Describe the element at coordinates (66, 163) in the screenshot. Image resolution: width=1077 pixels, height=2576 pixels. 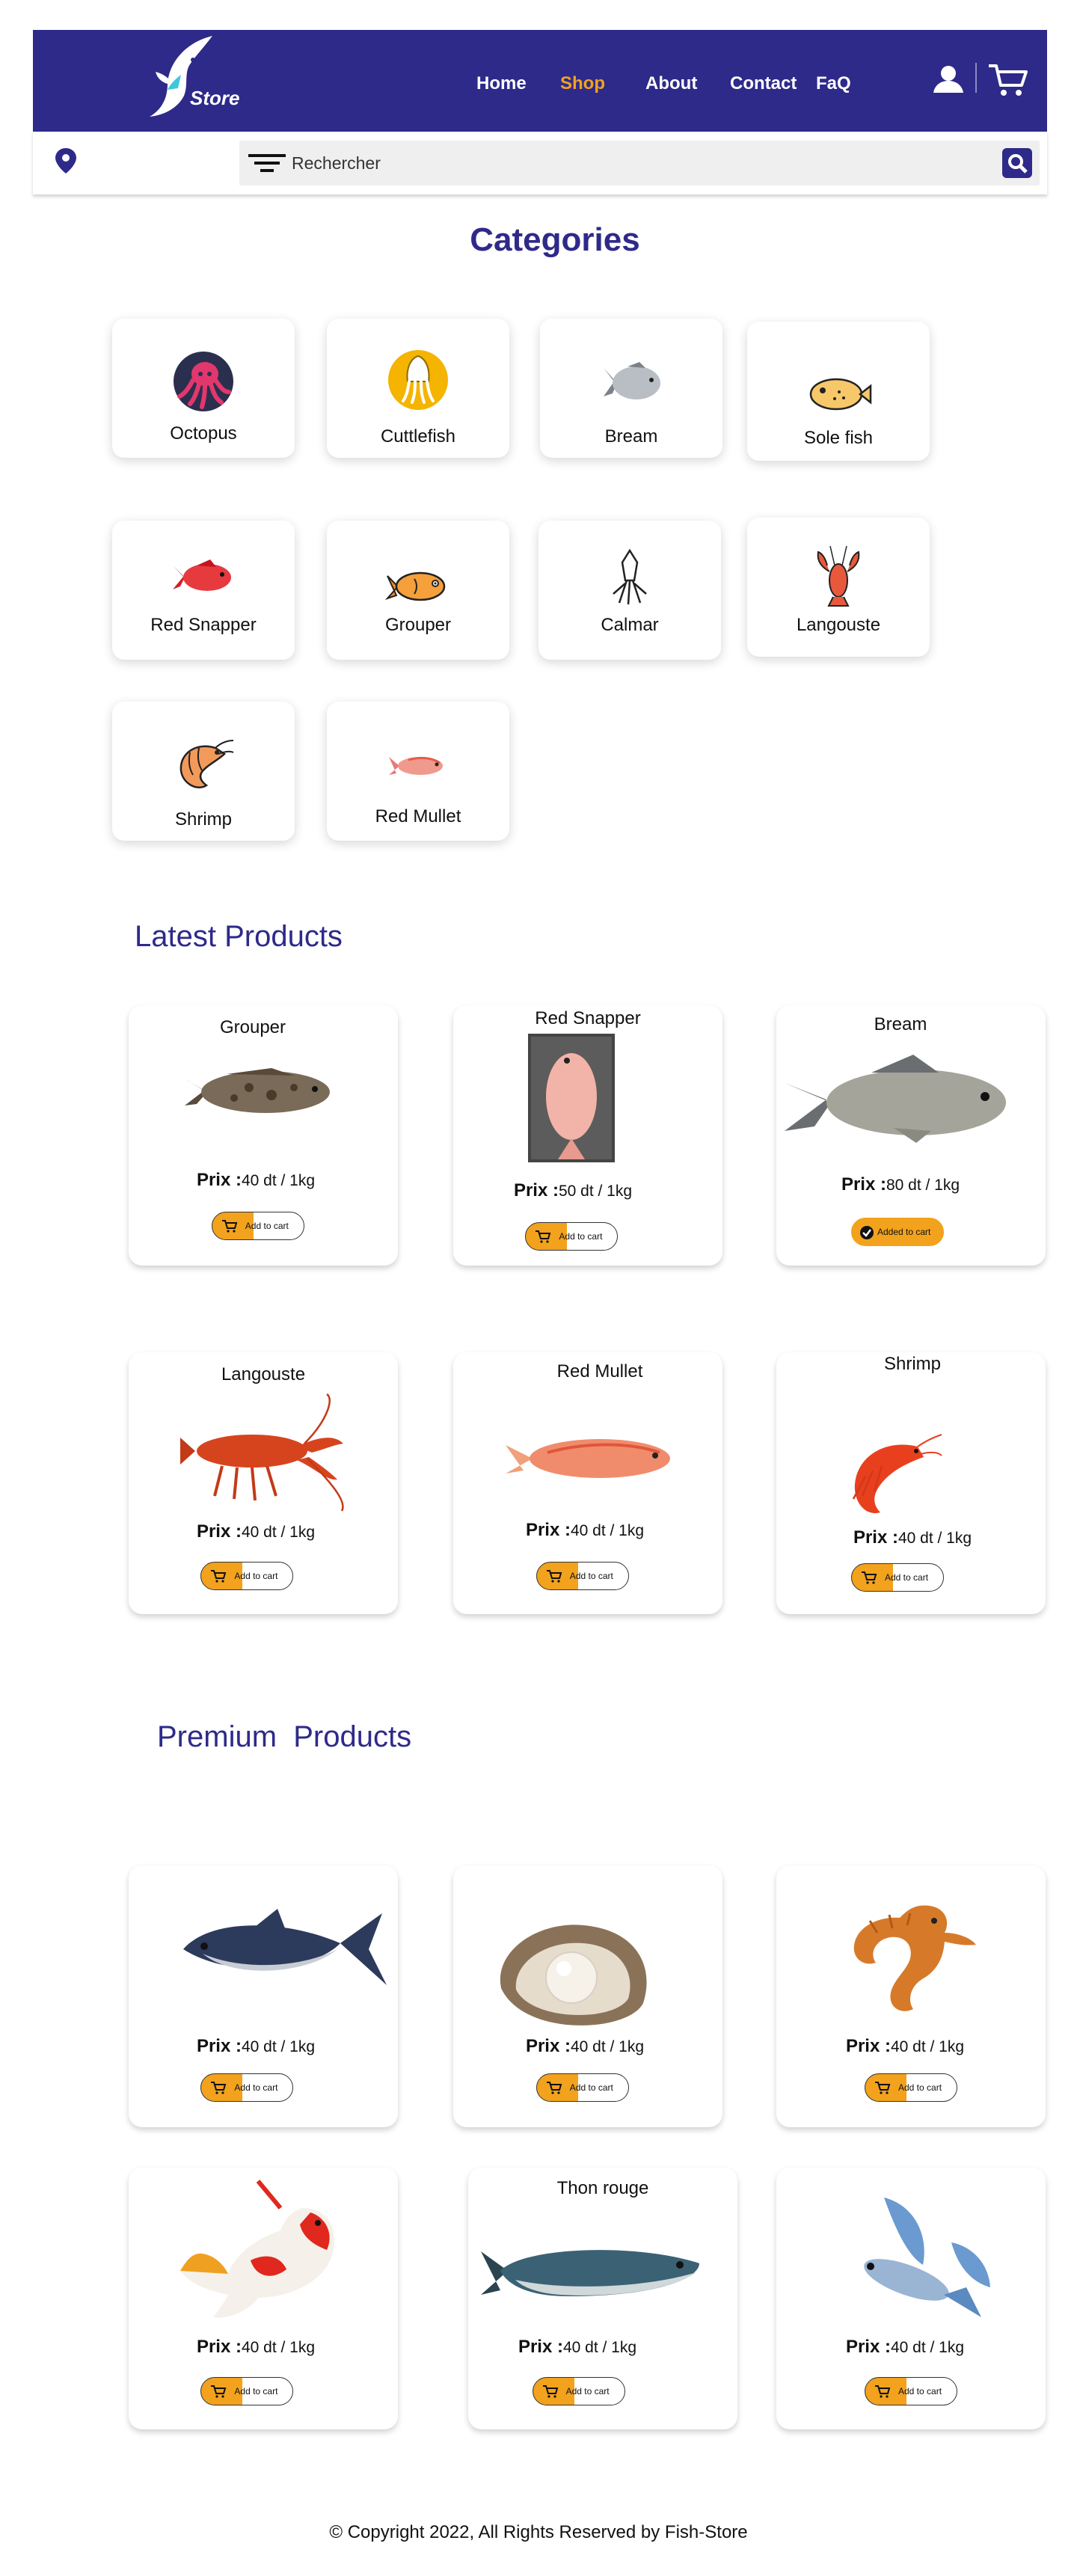
I see `location-pin-icon` at that location.